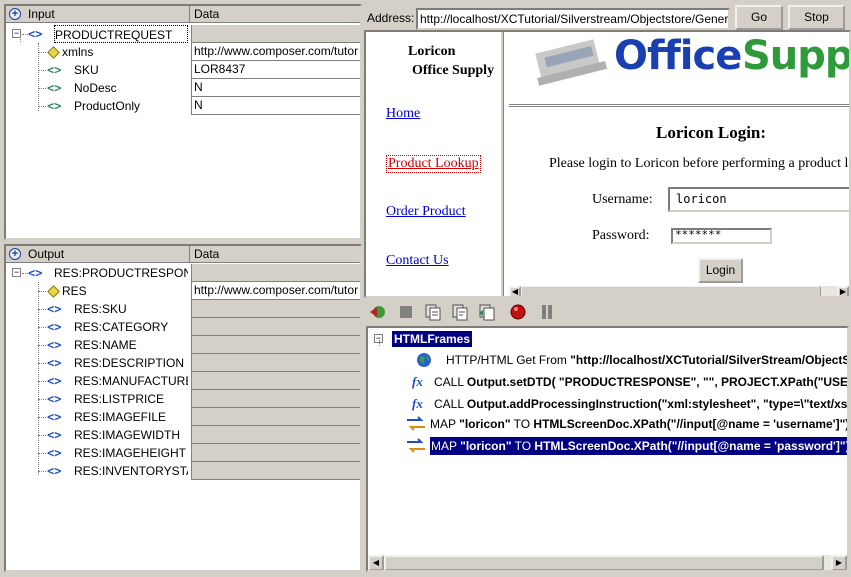 The image size is (851, 577). I want to click on password-input: *******, so click(721, 236).